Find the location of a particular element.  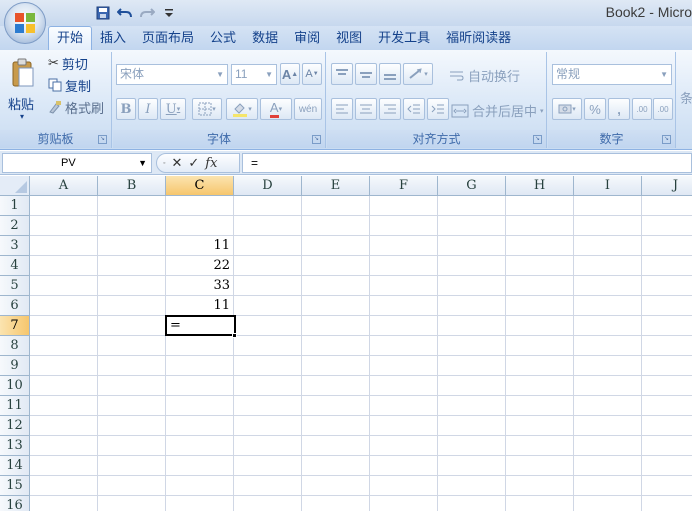

cell-c3: 11 is located at coordinates (200, 246).